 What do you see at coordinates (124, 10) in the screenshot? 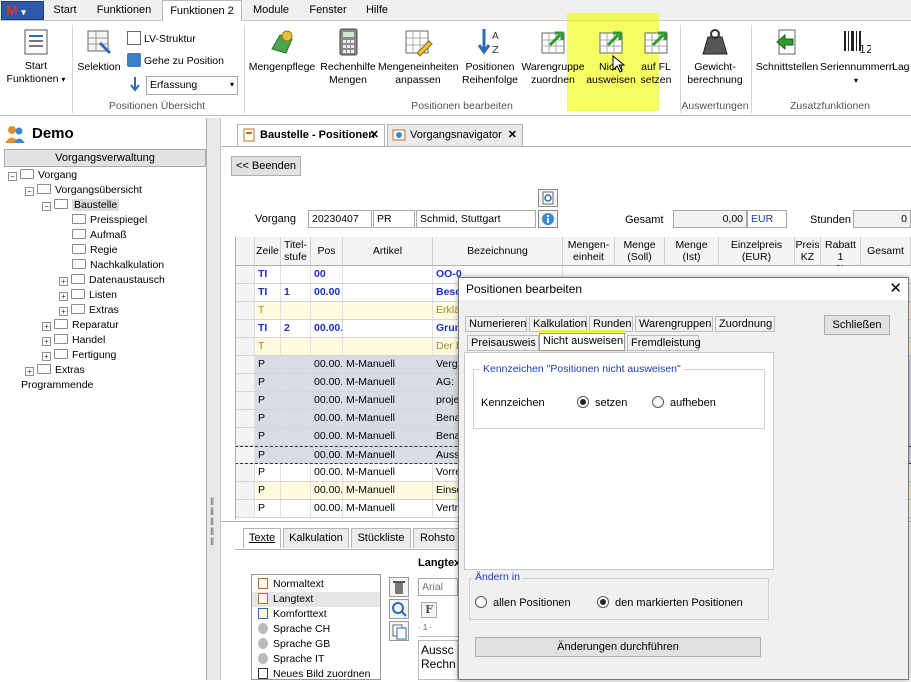
I see `menu-tab-funktionen: Funktionen` at bounding box center [124, 10].